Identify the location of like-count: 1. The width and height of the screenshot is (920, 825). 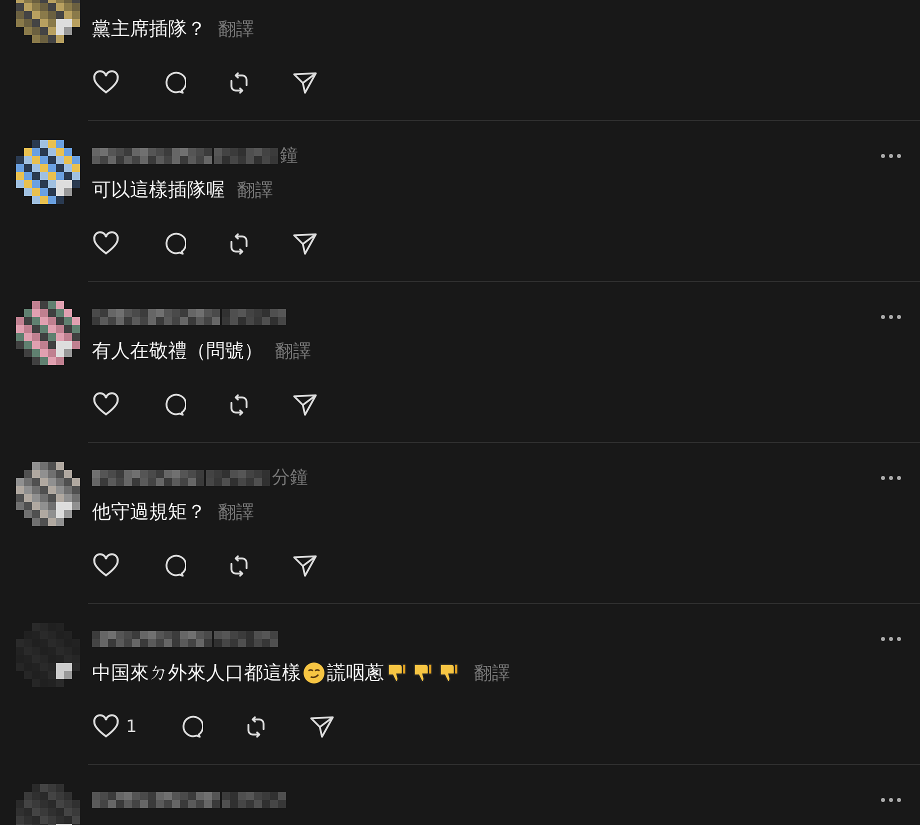
(131, 727).